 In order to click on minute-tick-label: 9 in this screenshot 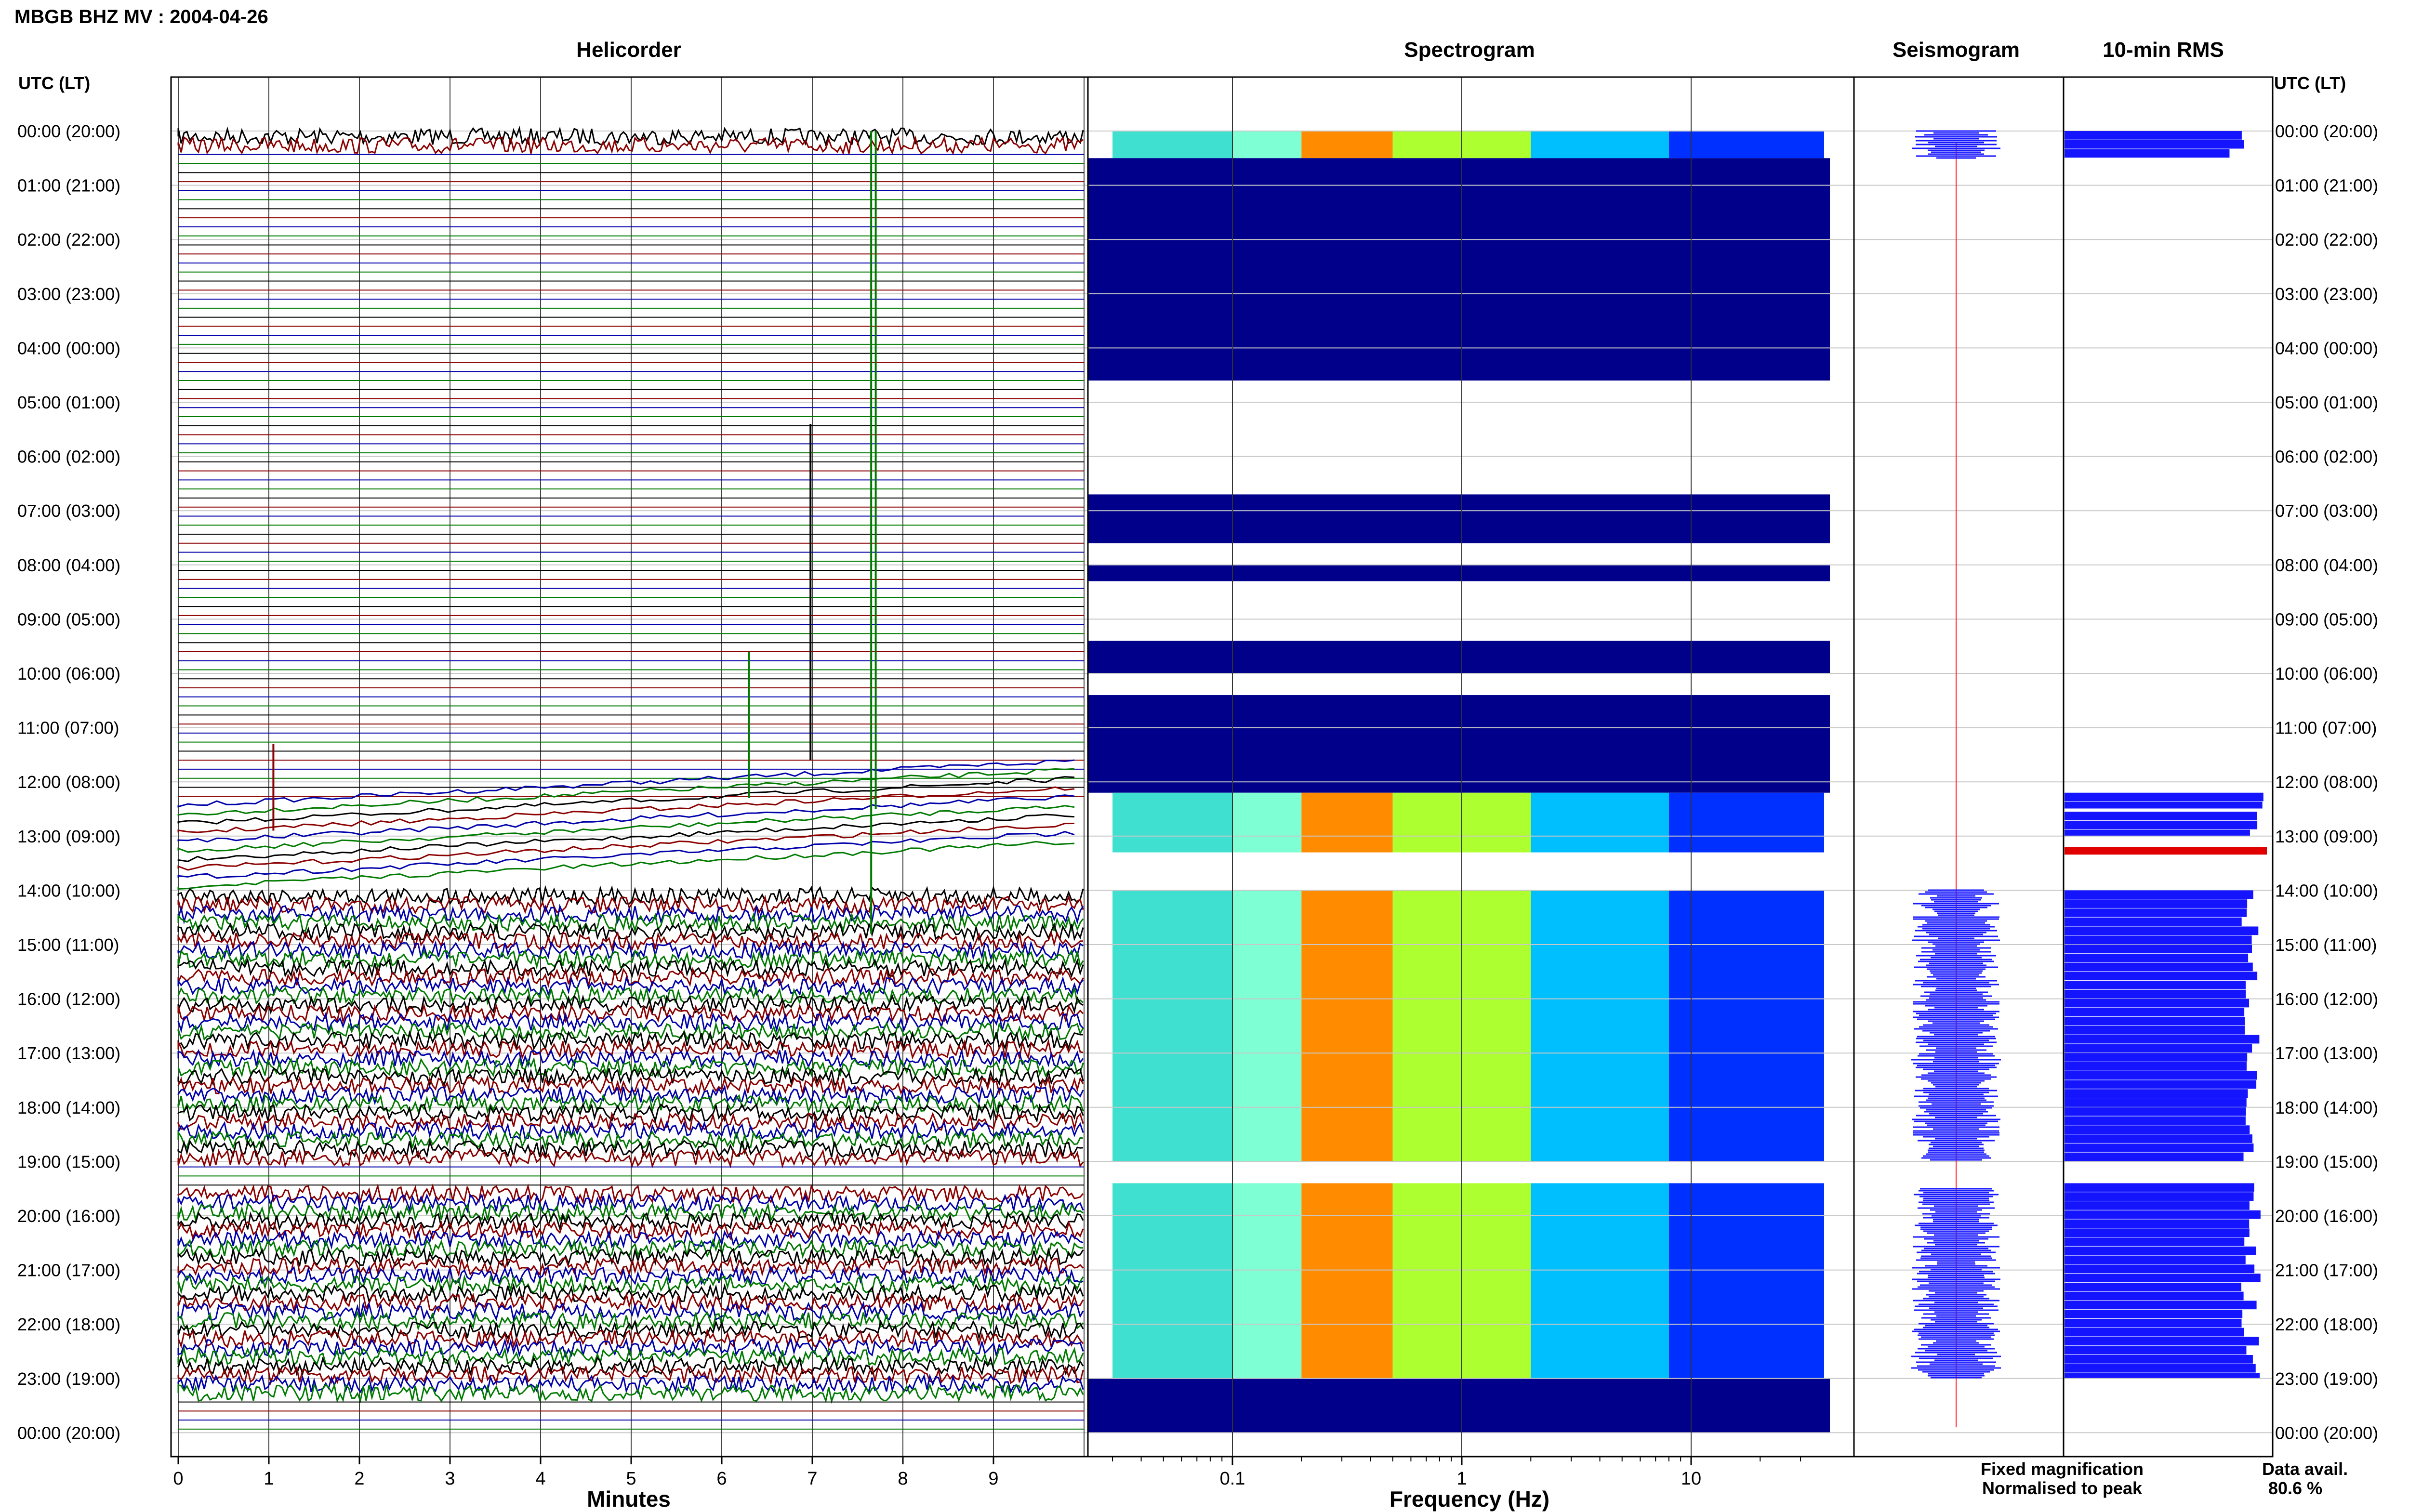, I will do `click(993, 1479)`.